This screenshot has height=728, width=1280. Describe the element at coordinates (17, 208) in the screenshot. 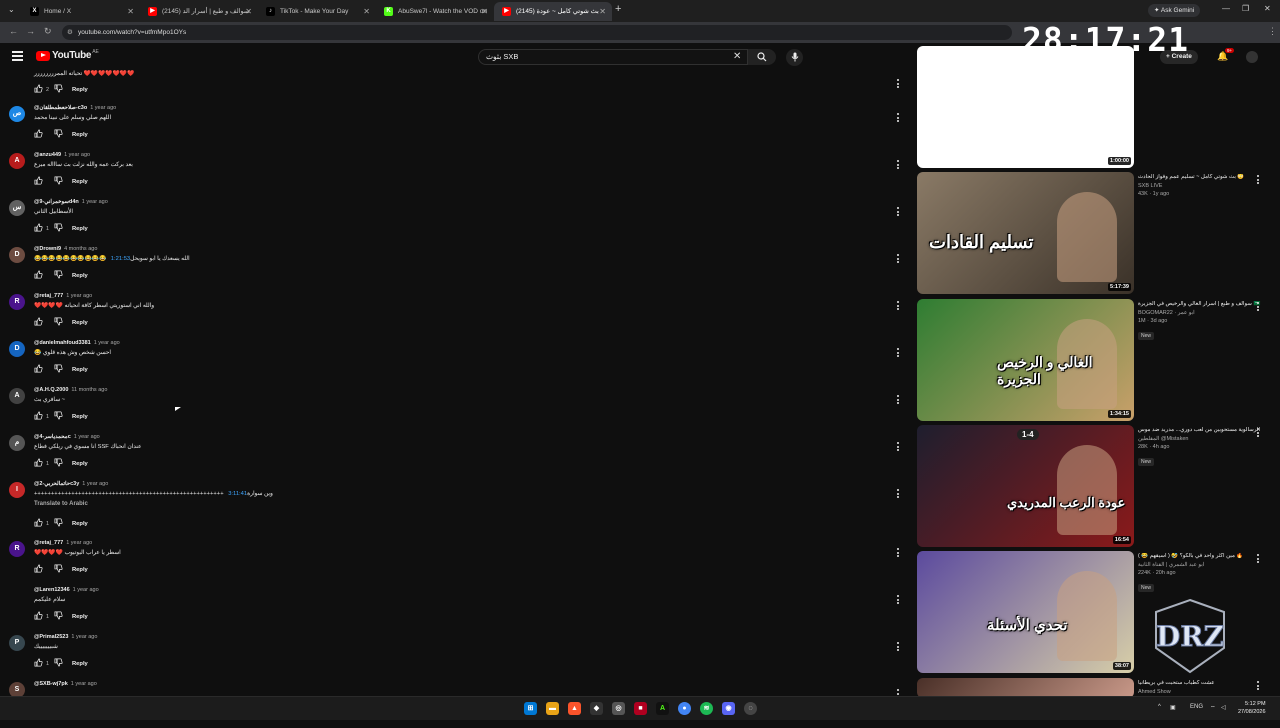

I see `commenter-avatar: س` at that location.